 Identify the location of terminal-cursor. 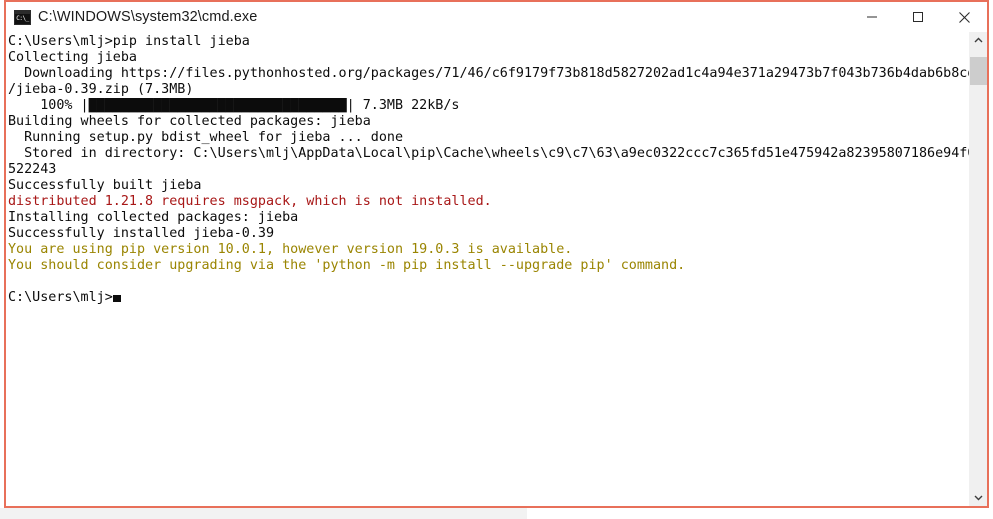
(116, 298).